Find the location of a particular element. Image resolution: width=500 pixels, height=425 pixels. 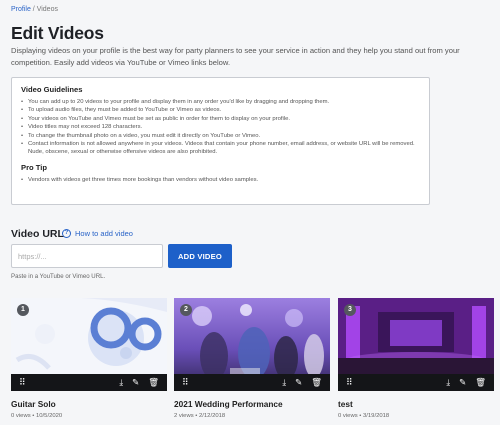

video-url-input is located at coordinates (87, 256).